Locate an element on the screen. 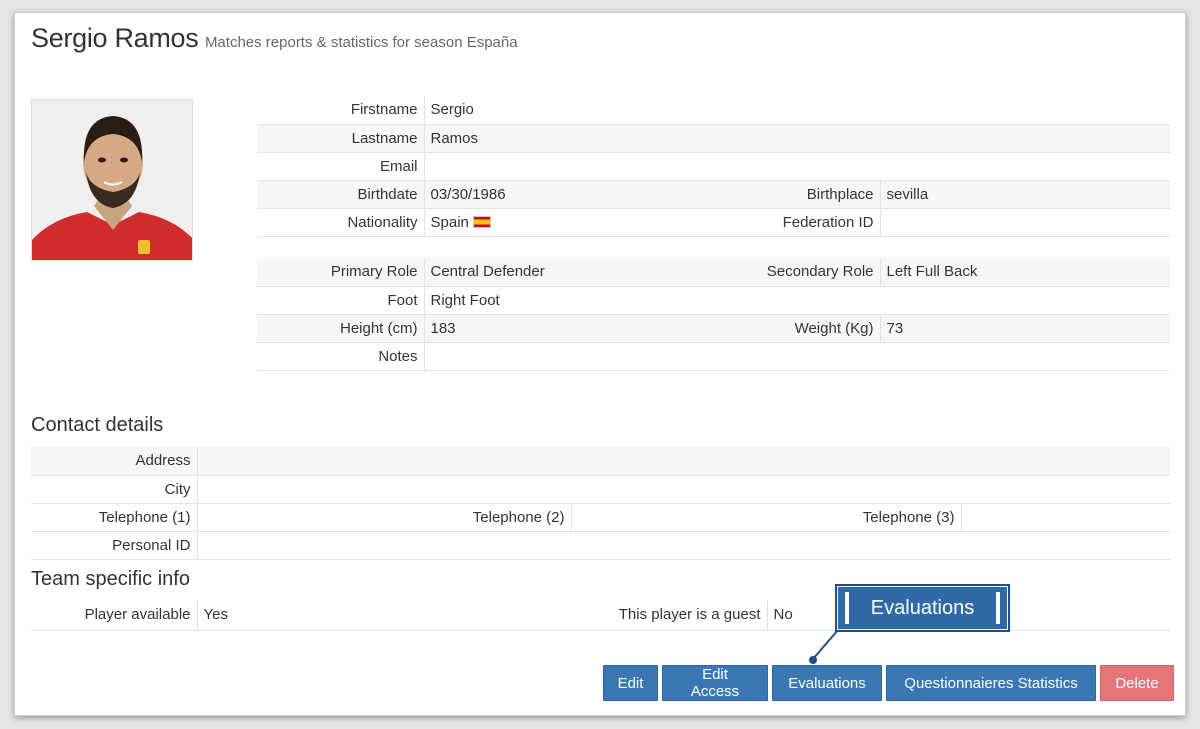 Image resolution: width=1200 pixels, height=729 pixels. callout-label: Evaluations is located at coordinates (922, 607).